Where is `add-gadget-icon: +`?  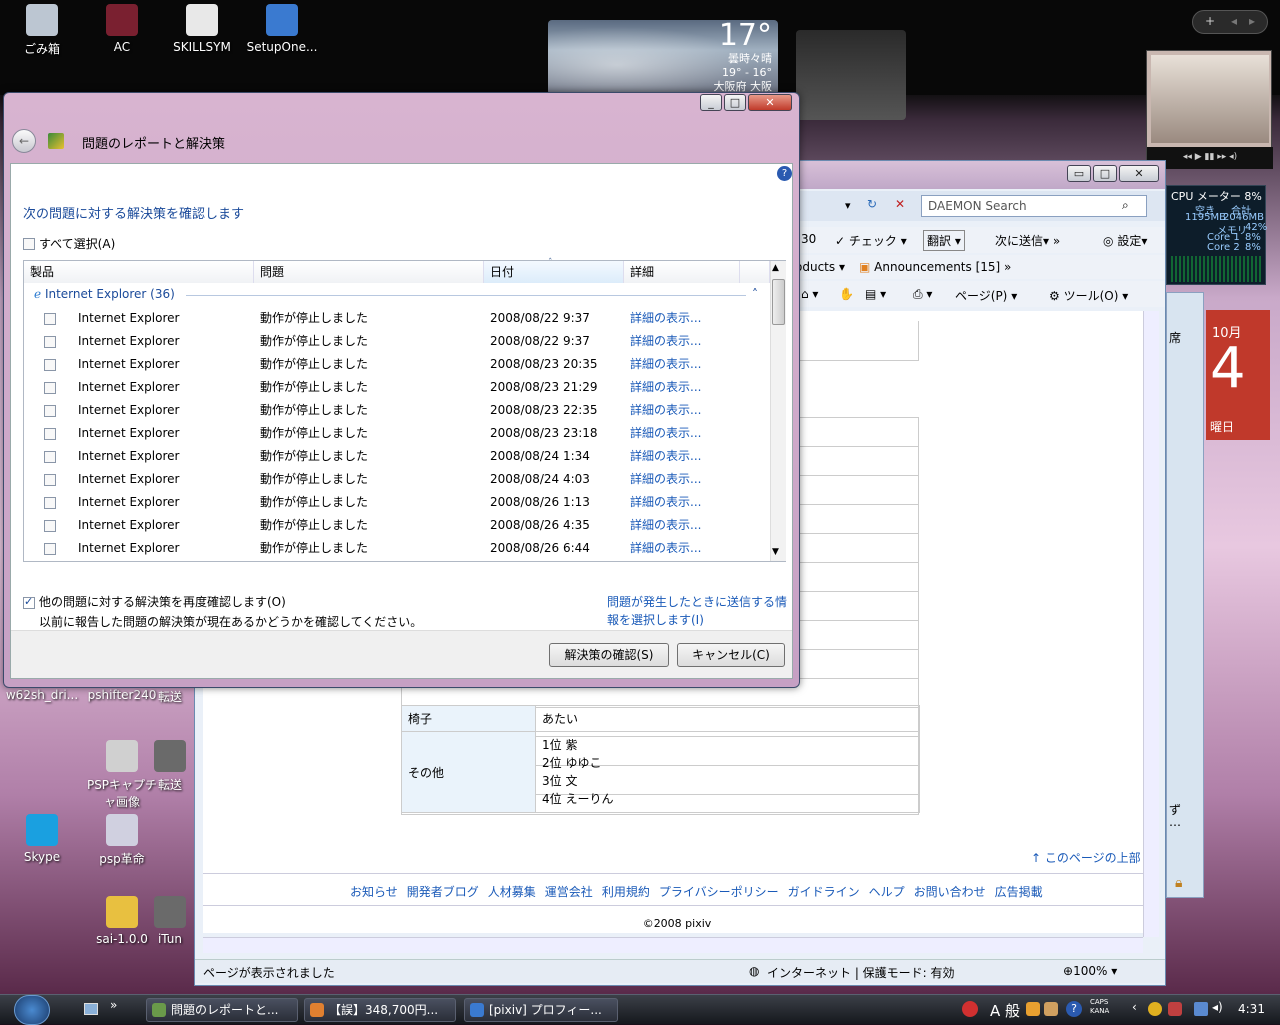
add-gadget-icon: + is located at coordinates (1210, 21).